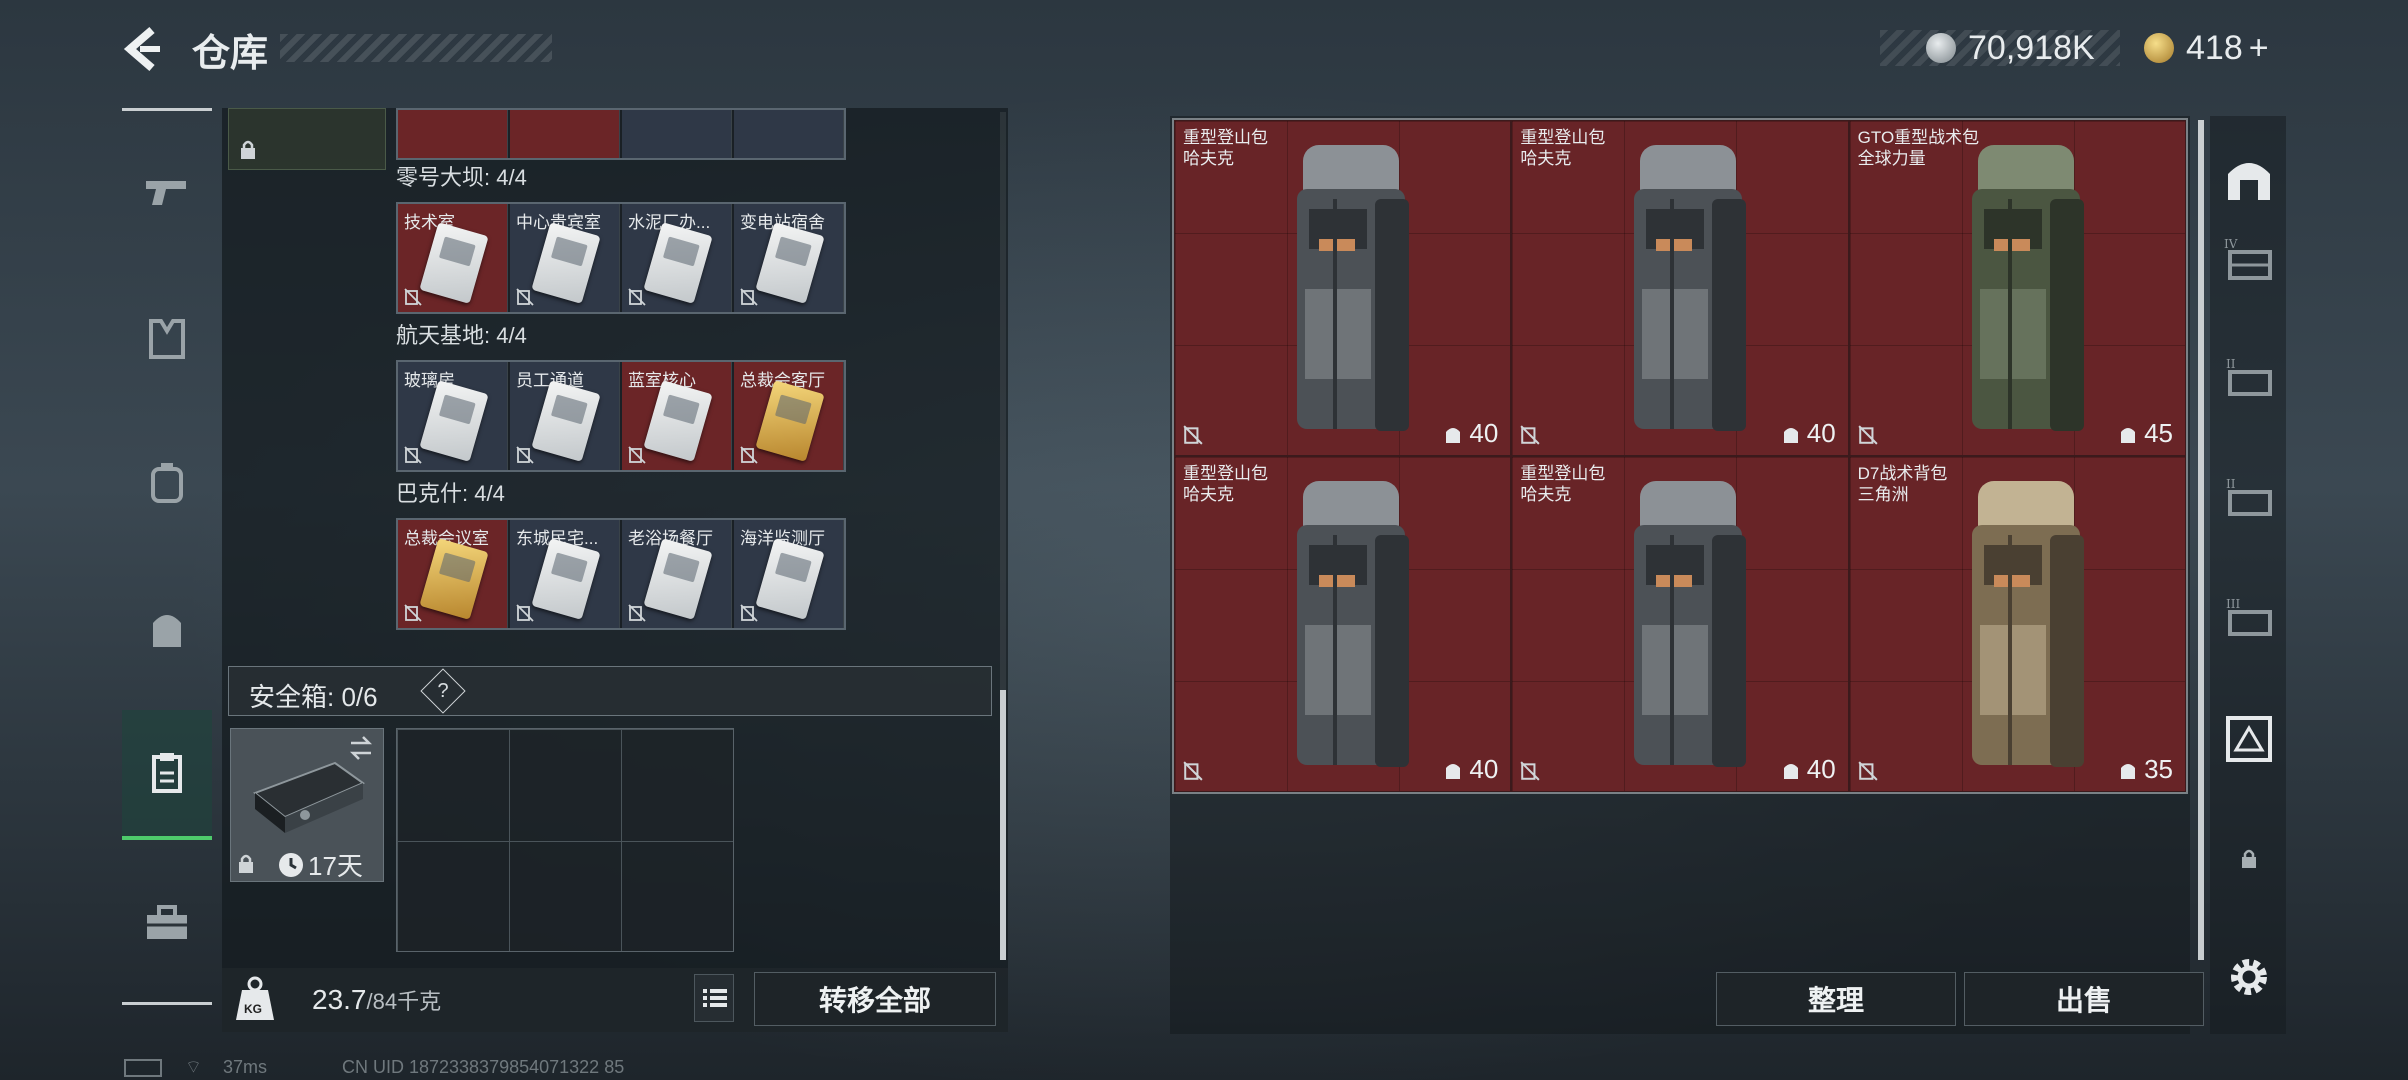 The width and height of the screenshot is (2408, 1080). I want to click on nav-weapons, so click(167, 193).